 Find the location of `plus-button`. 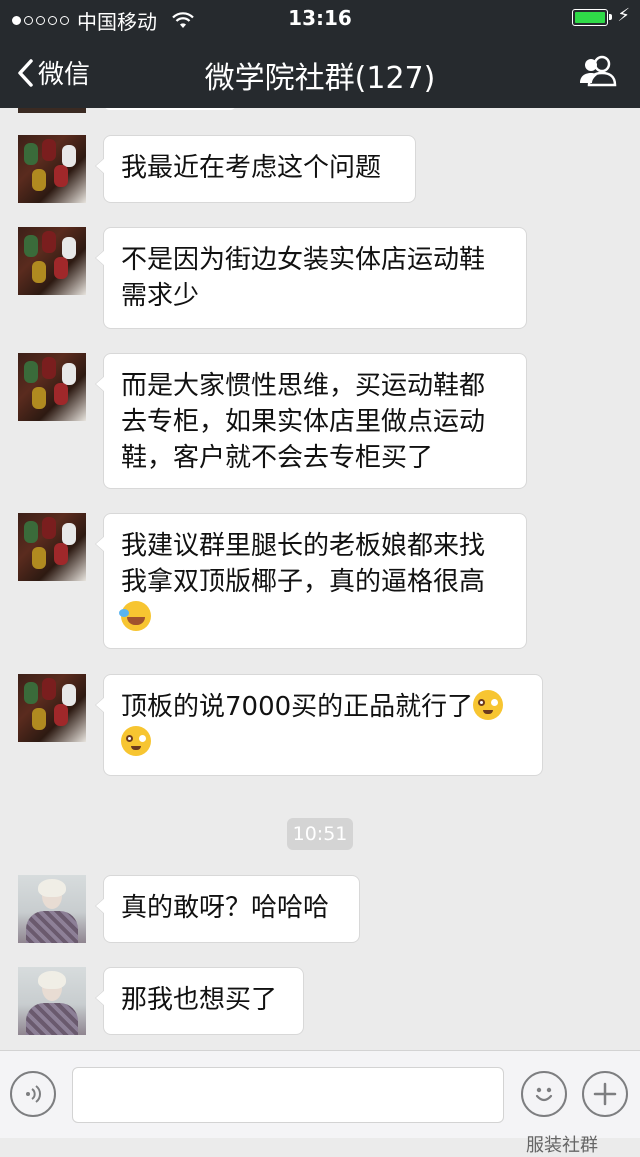

plus-button is located at coordinates (605, 1094).